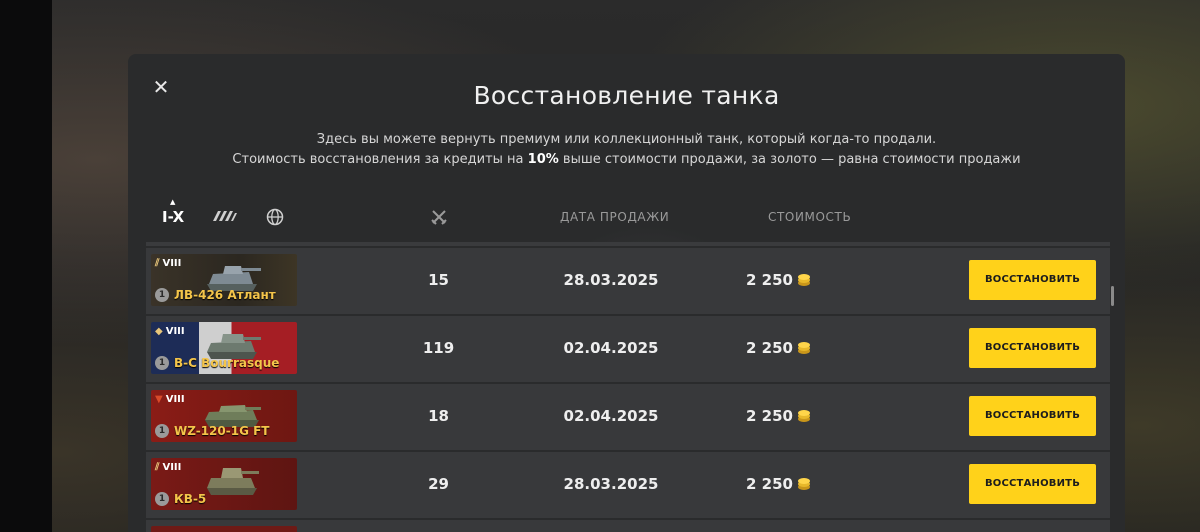 The height and width of the screenshot is (532, 1200). What do you see at coordinates (378, 159) in the screenshot?
I see `description-prefix: Стоимость восстановления за кредиты на` at bounding box center [378, 159].